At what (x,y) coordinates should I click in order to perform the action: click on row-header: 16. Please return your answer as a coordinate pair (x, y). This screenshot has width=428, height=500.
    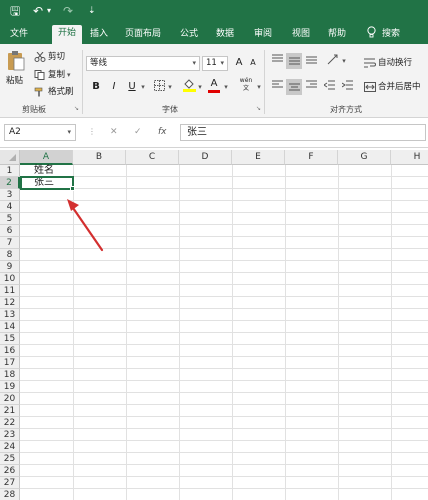
    Looking at the image, I should click on (10, 351).